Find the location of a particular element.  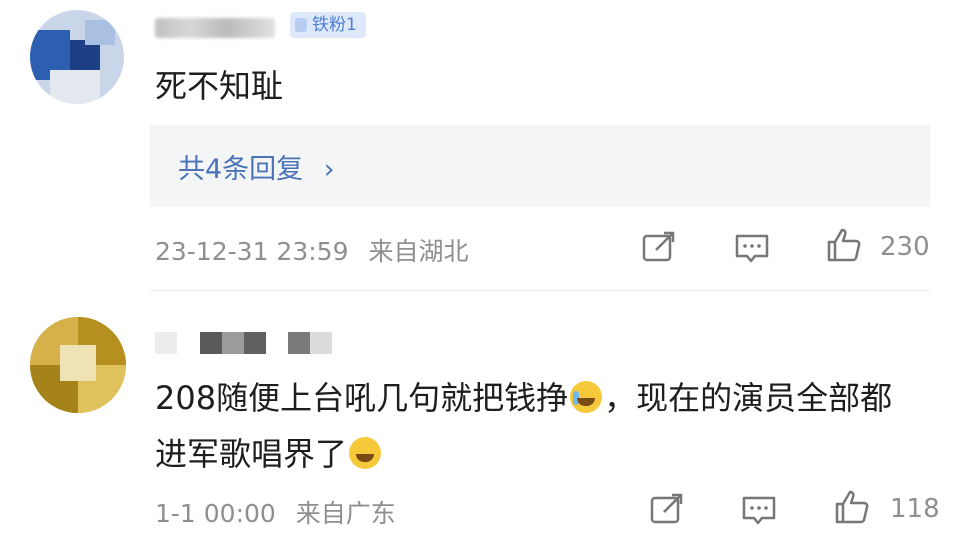

badge-icon is located at coordinates (301, 25).